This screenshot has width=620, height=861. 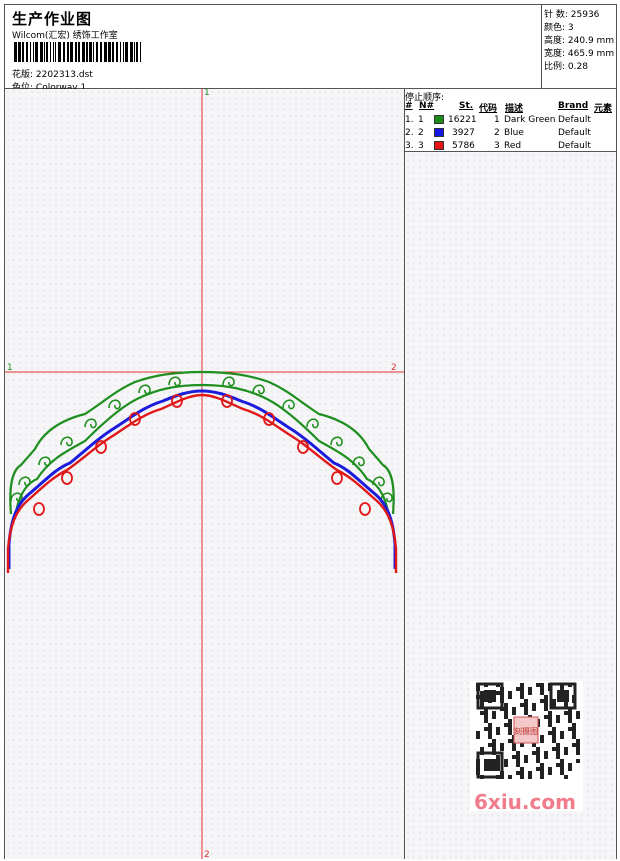 What do you see at coordinates (409, 106) in the screenshot?
I see `col-index: #` at bounding box center [409, 106].